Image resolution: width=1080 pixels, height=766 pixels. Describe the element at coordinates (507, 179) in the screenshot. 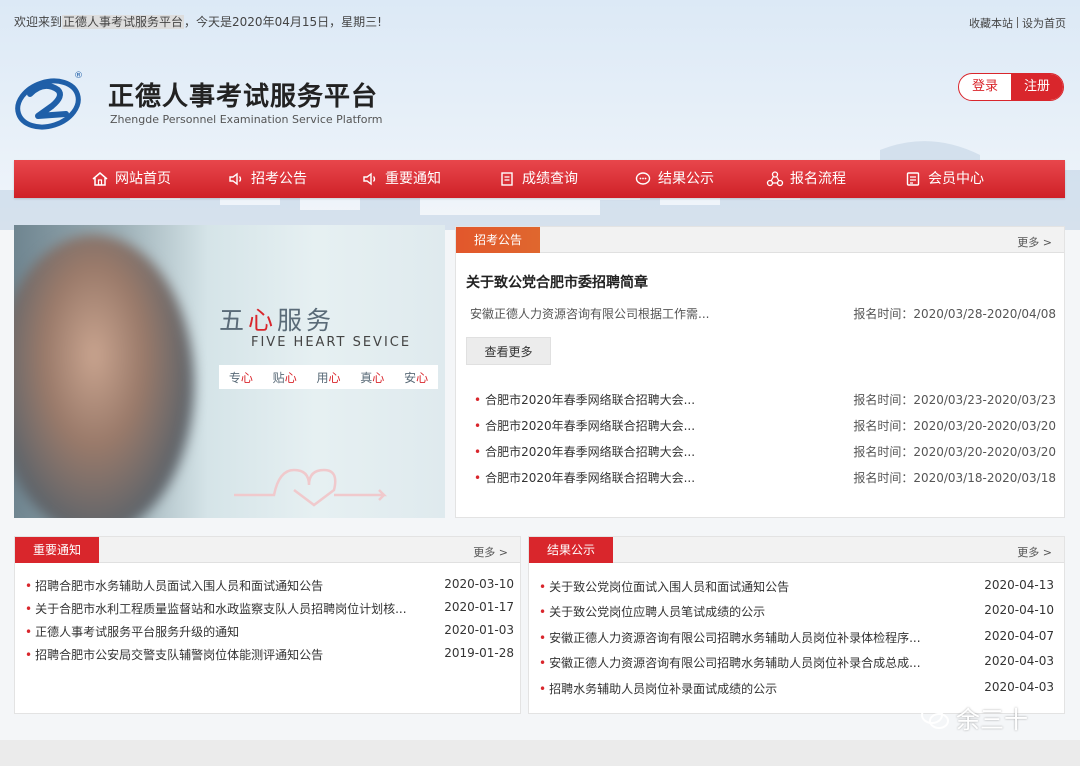

I see `document-icon` at that location.